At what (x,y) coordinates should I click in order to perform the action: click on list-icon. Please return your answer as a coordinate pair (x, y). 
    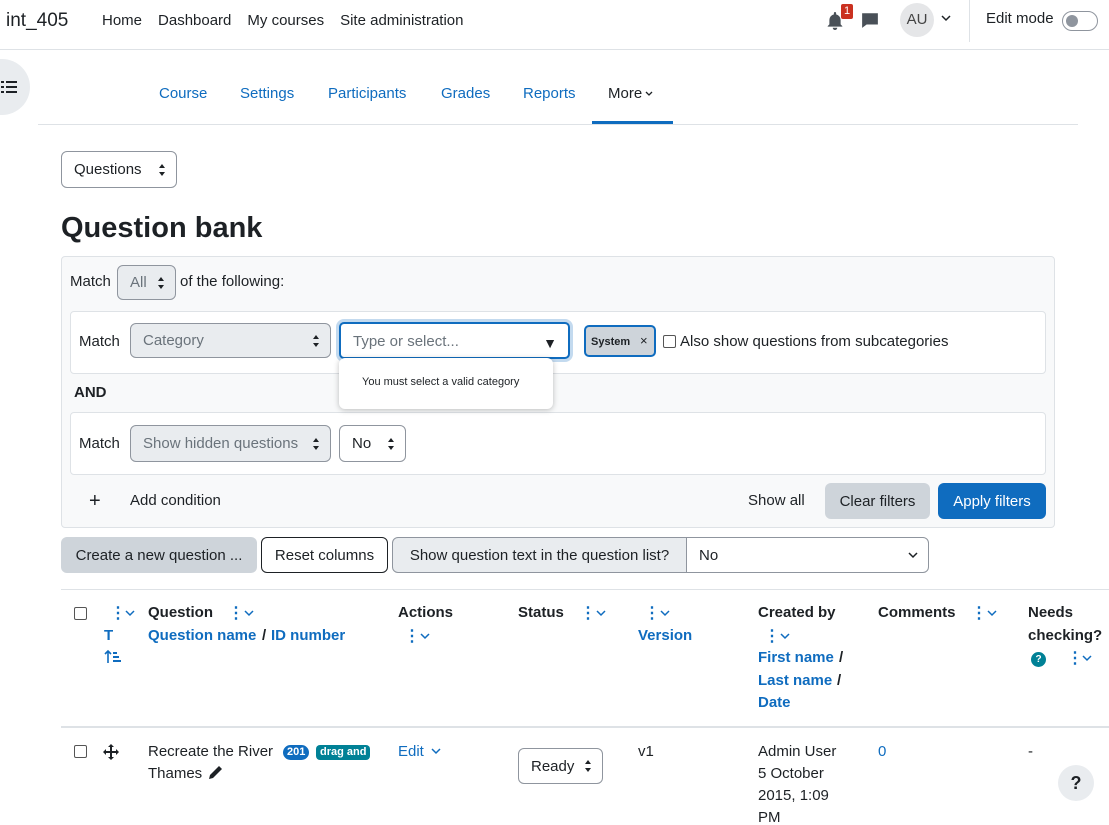
    Looking at the image, I should click on (9, 87).